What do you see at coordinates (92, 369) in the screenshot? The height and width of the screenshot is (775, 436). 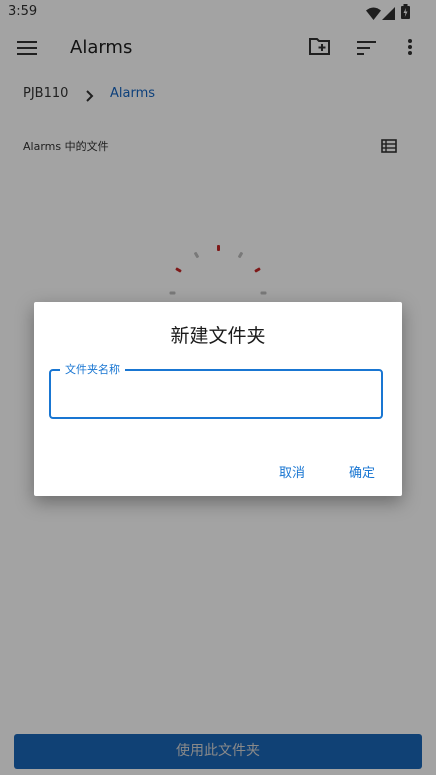 I see `folder-name-label: 文件夹名称` at bounding box center [92, 369].